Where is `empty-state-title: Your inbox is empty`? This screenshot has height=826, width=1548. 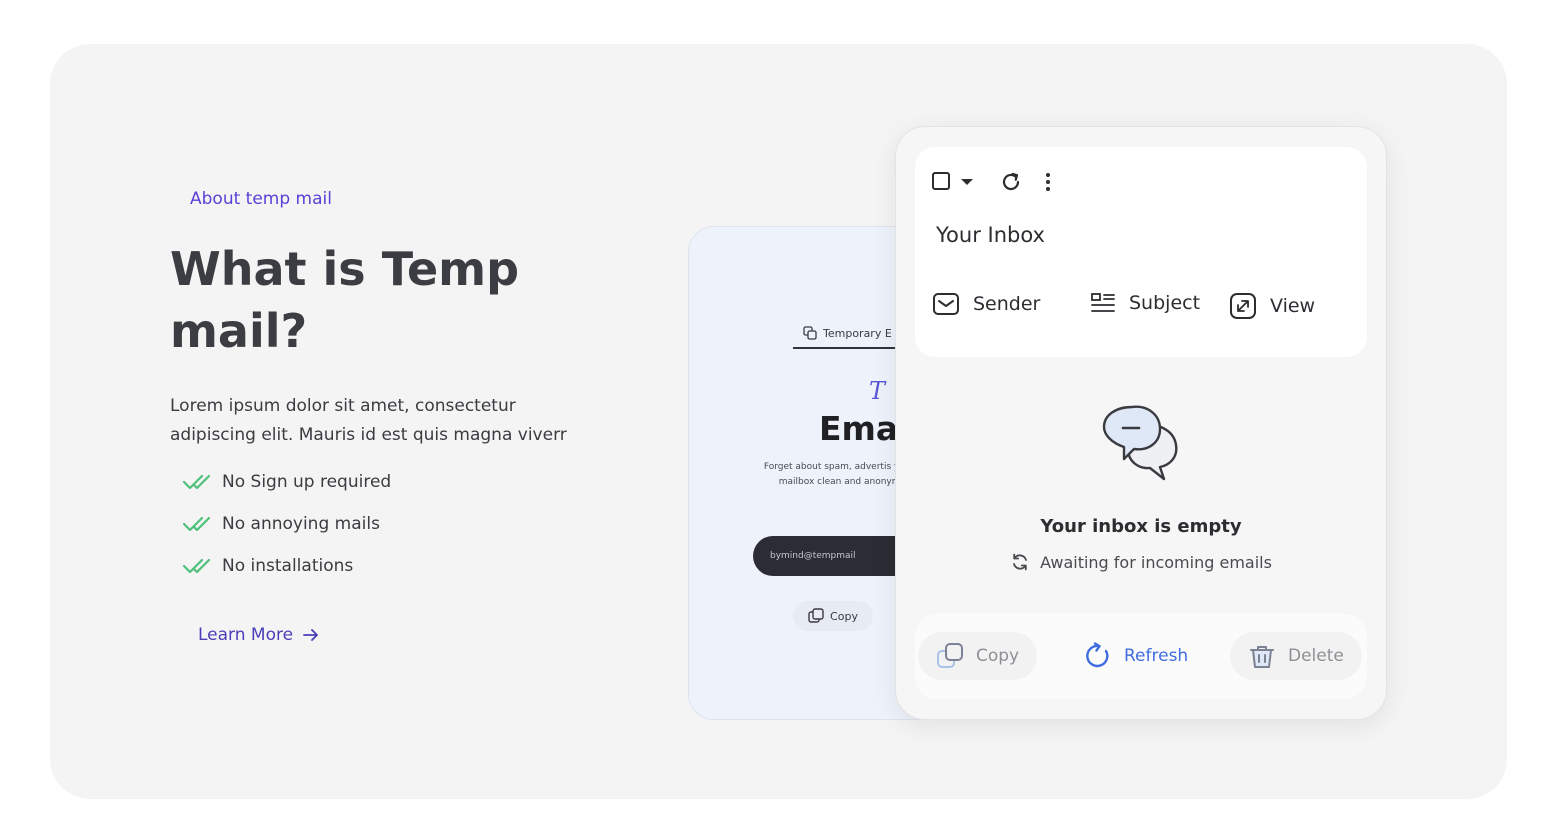
empty-state-title: Your inbox is empty is located at coordinates (1141, 526).